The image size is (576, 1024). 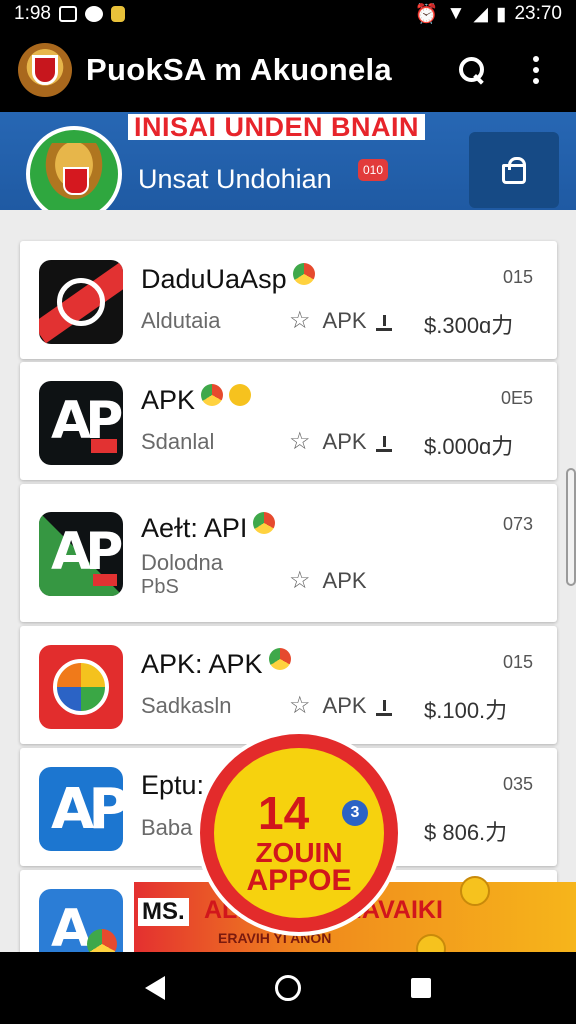 What do you see at coordinates (167, 827) in the screenshot?
I see `app-subtitle: Baba` at bounding box center [167, 827].